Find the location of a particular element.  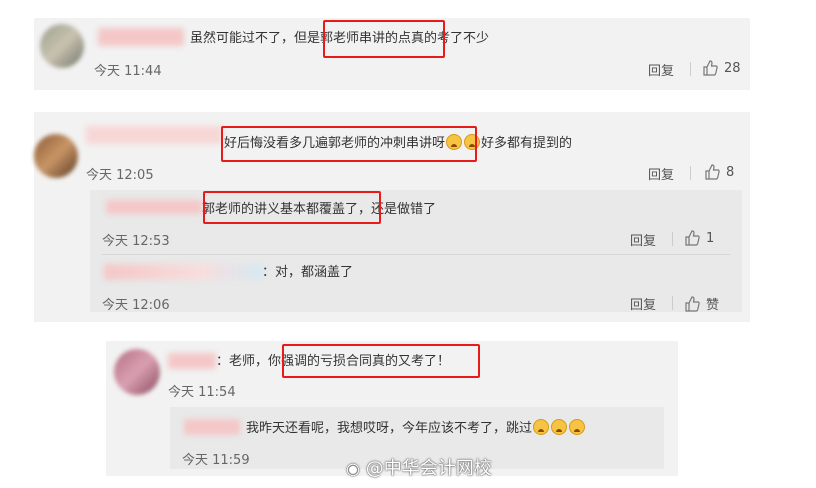

comment-time: 今天 11:44 is located at coordinates (128, 71).